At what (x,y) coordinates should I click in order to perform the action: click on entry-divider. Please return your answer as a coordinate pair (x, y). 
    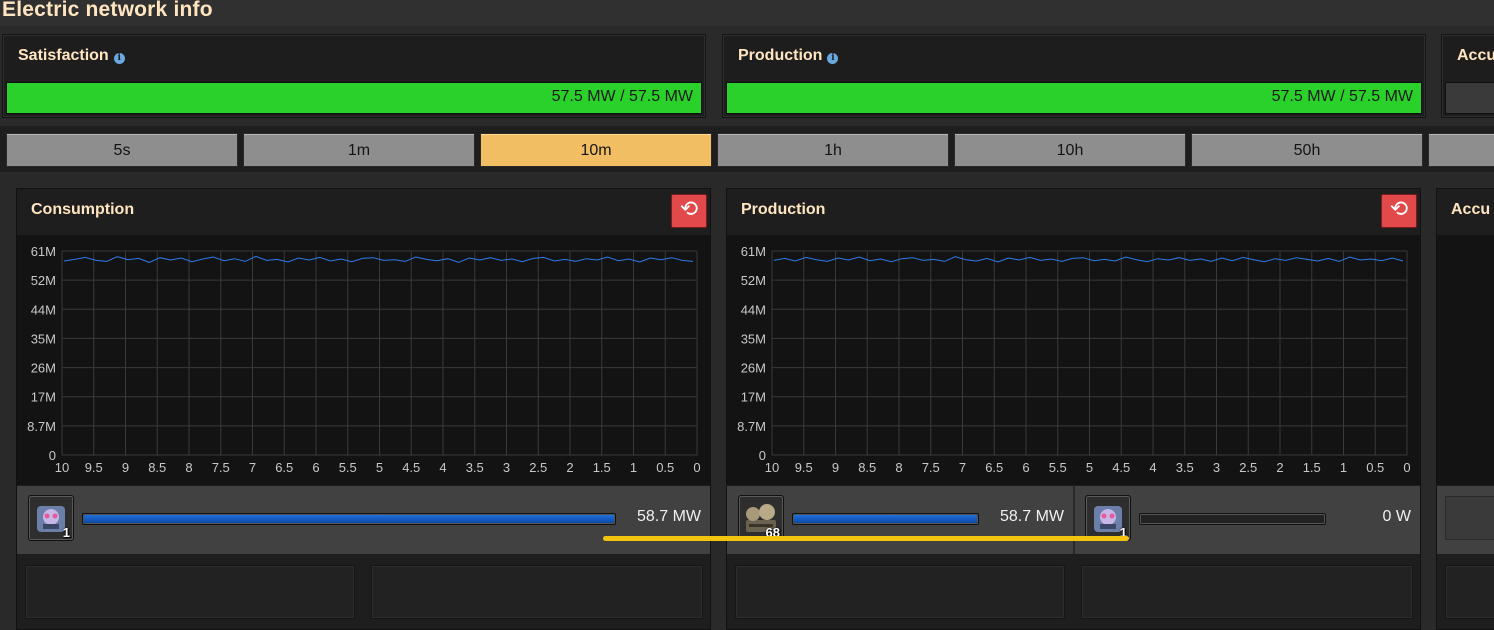
    Looking at the image, I should click on (1074, 520).